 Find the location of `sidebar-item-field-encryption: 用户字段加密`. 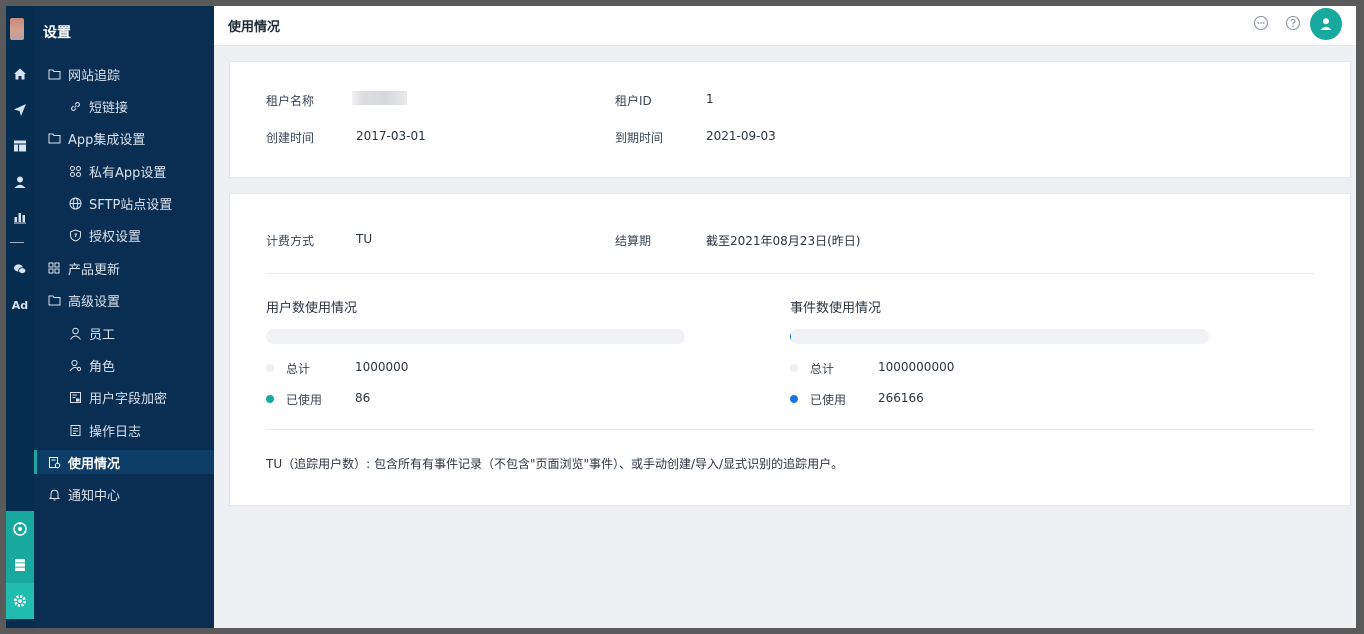

sidebar-item-field-encryption: 用户字段加密 is located at coordinates (124, 397).